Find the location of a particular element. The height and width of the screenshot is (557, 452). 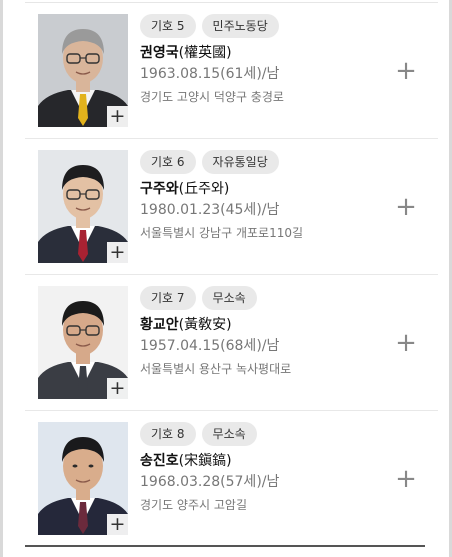

name-hanja: (權英國) is located at coordinates (205, 53).